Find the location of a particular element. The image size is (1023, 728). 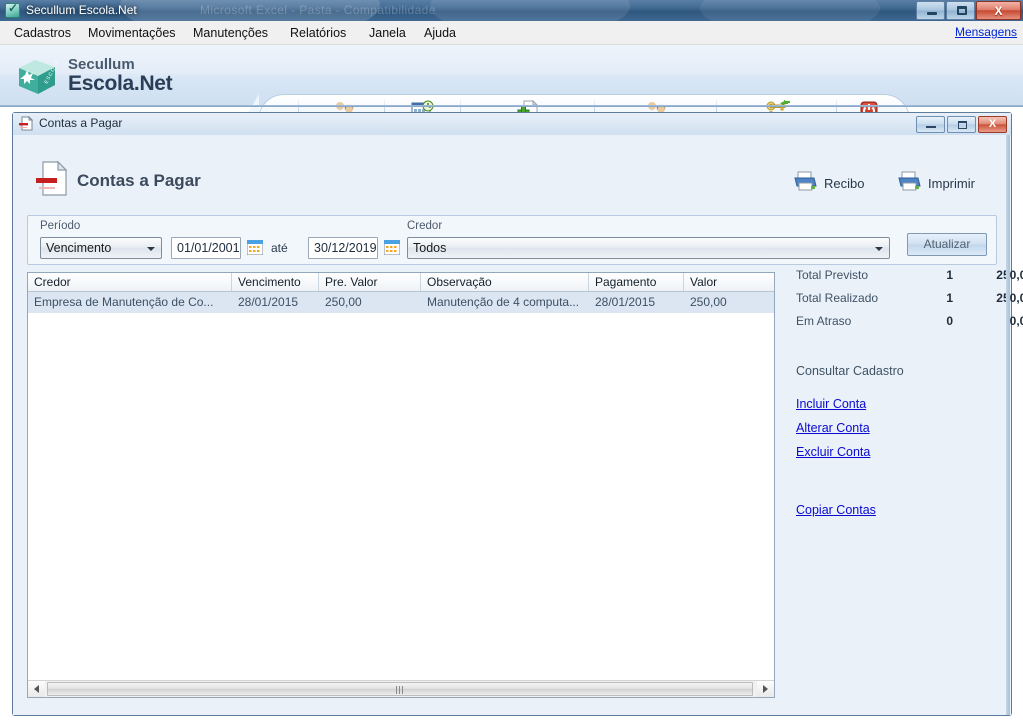

scroll-left-arrow-icon is located at coordinates (36, 689).